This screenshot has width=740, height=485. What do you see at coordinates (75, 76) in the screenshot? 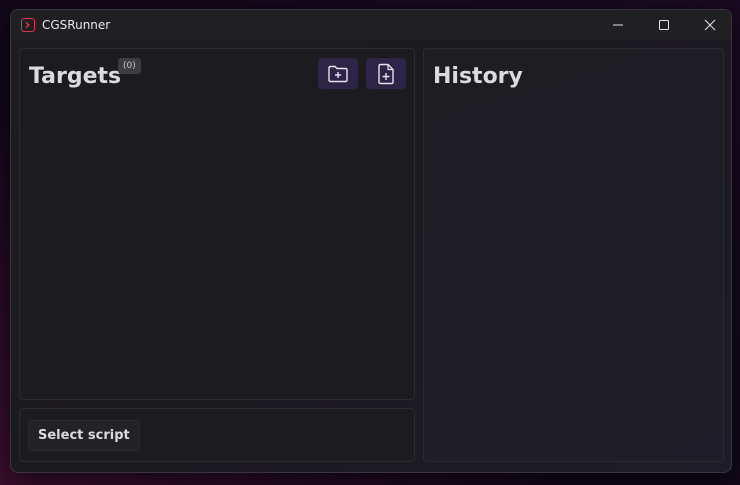
I see `targets-heading: Targets` at bounding box center [75, 76].